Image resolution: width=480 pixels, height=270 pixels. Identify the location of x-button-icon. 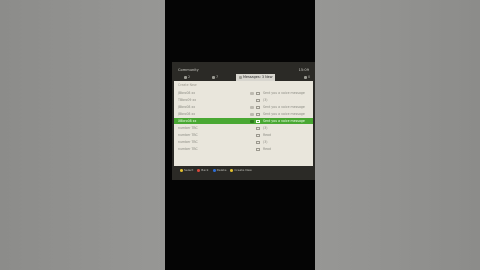
(214, 170).